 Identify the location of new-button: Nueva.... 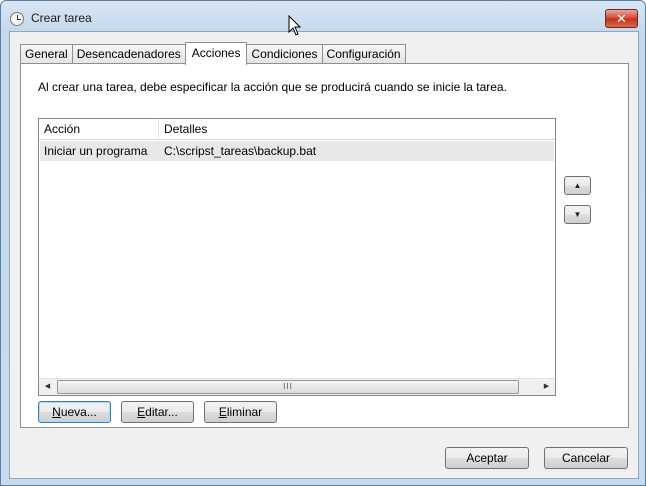
(74, 412).